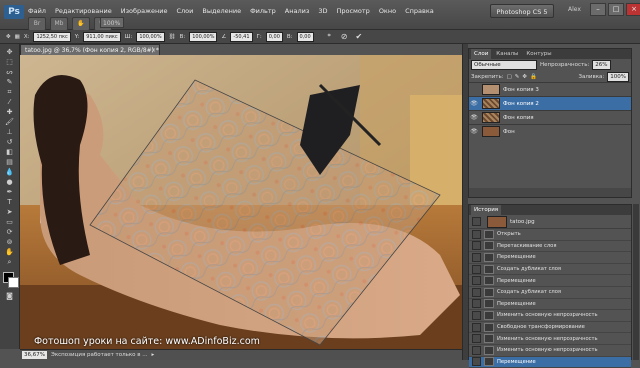 The width and height of the screenshot is (640, 368). I want to click on history-item: Перетаскивание слоя, so click(550, 247).